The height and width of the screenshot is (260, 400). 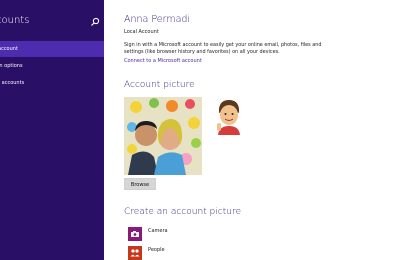 What do you see at coordinates (159, 85) in the screenshot?
I see `account-picture-title: Account picture` at bounding box center [159, 85].